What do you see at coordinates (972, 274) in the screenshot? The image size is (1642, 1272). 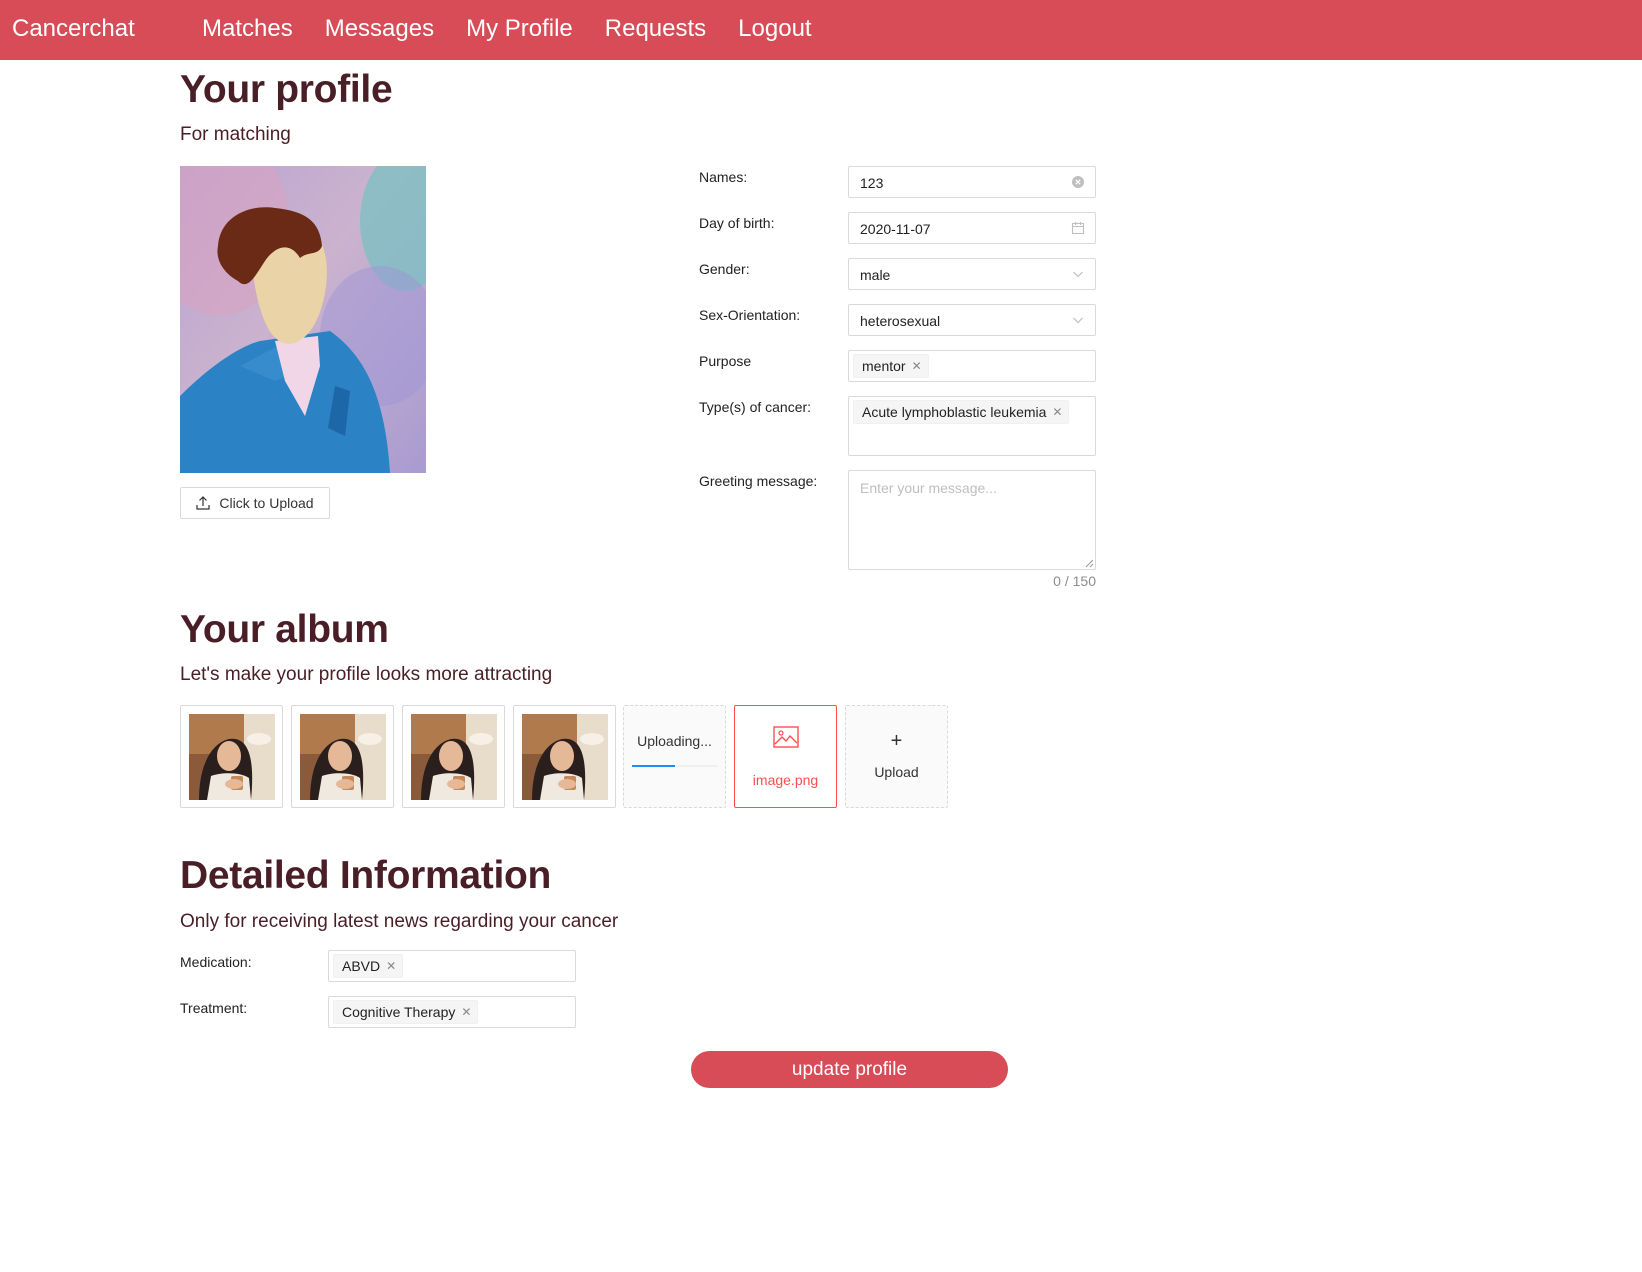 I see `gender-select: male` at bounding box center [972, 274].